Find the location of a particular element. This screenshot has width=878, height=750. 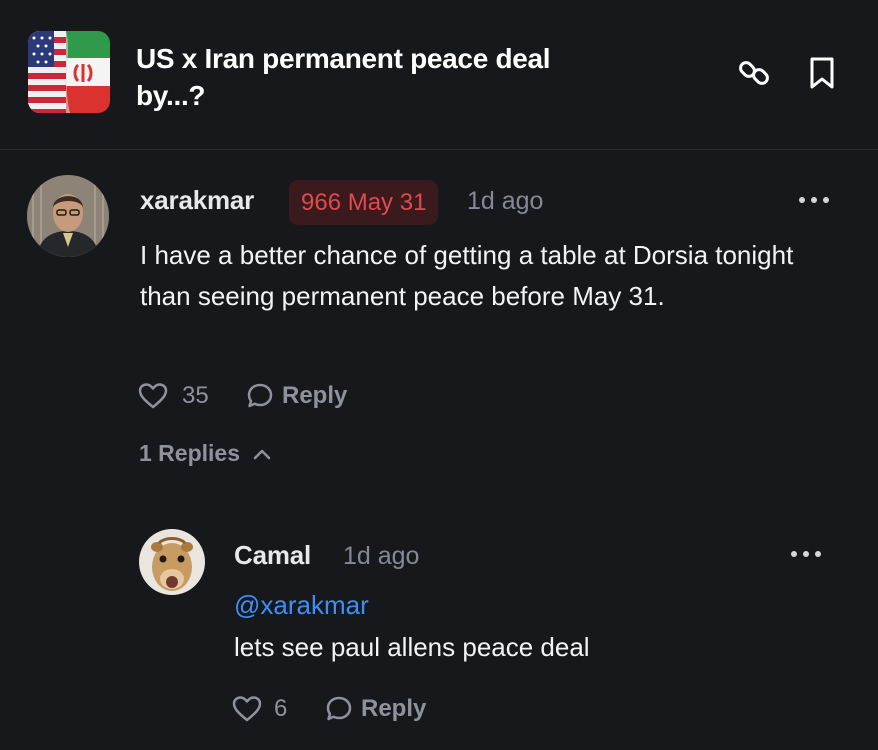

us-iran-flags-image is located at coordinates (69, 72).